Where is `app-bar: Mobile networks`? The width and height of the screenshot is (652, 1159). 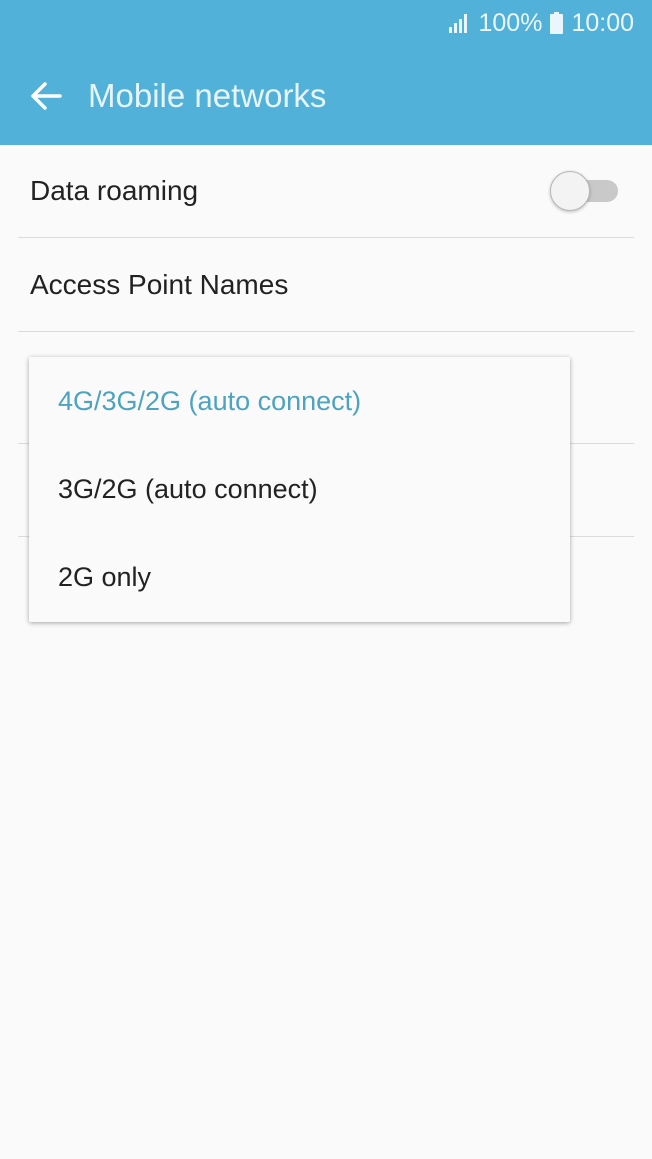 app-bar: Mobile networks is located at coordinates (326, 96).